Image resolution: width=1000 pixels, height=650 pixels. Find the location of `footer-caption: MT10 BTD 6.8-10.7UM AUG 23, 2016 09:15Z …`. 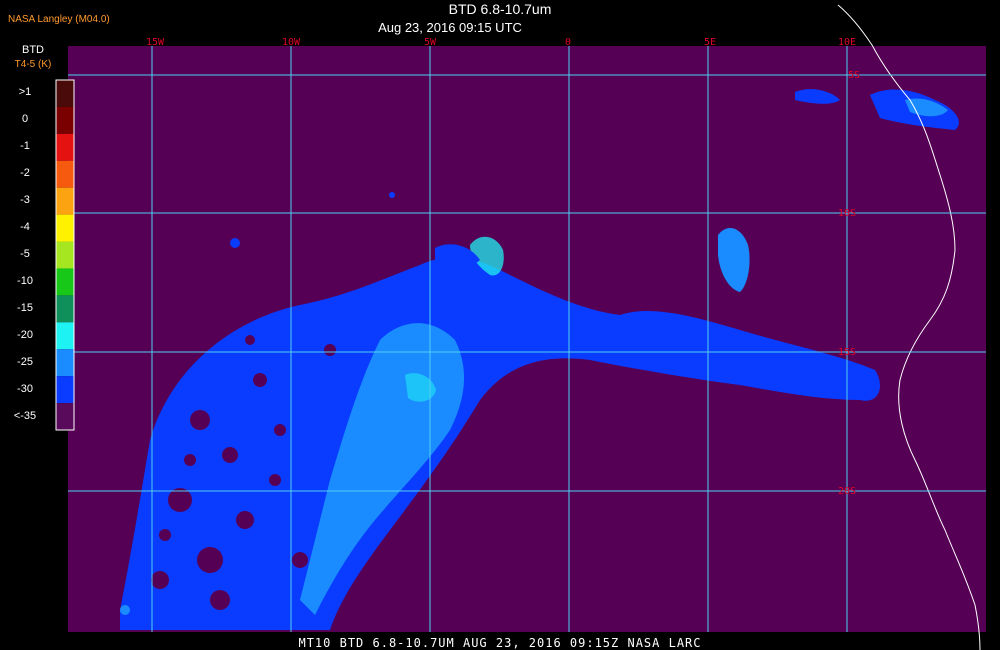

footer-caption: MT10 BTD 6.8-10.7UM AUG 23, 2016 09:15Z … is located at coordinates (500, 643).